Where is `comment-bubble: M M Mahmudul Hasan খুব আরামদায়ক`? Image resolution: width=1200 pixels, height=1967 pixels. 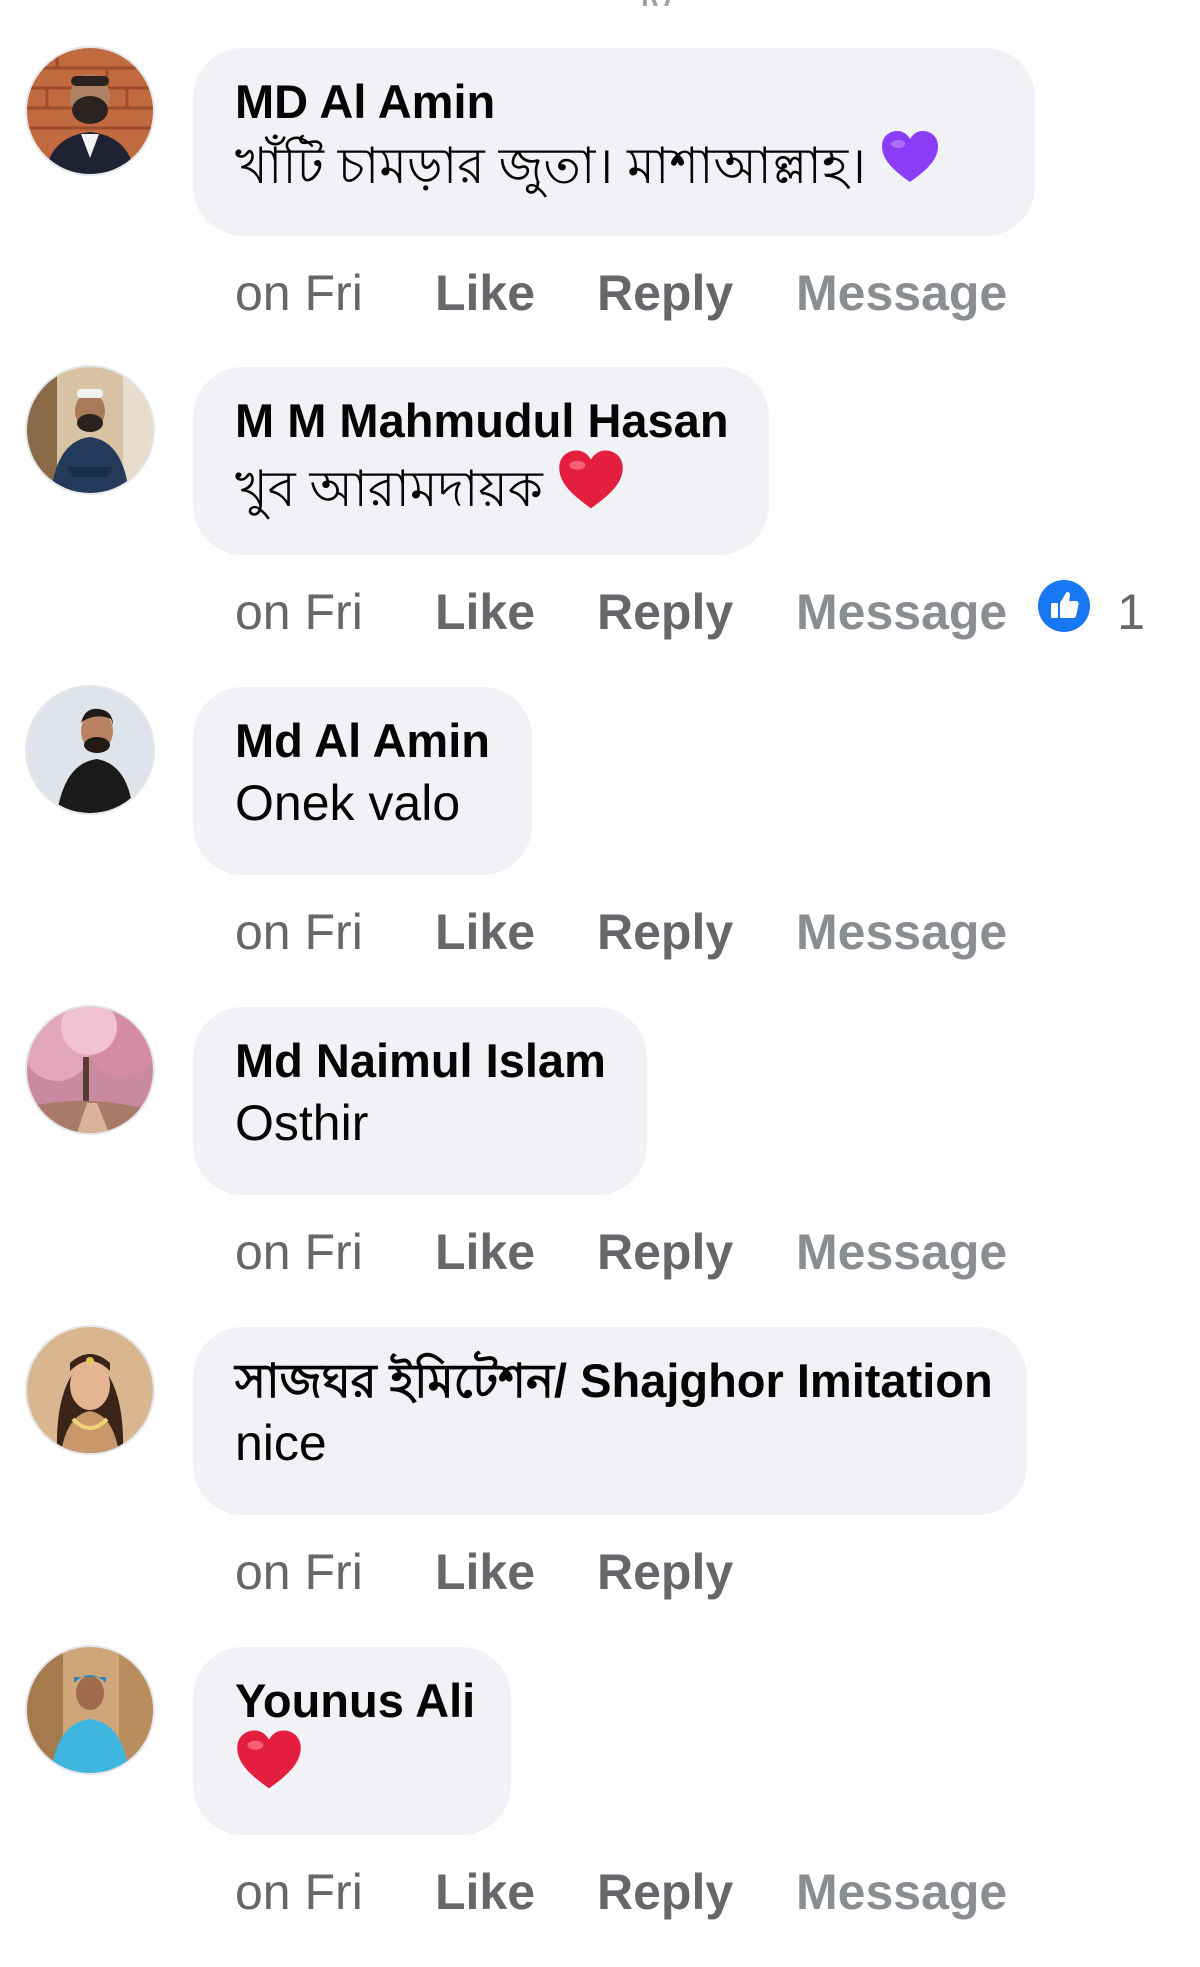 comment-bubble: M M Mahmudul Hasan খুব আরামদায়ক is located at coordinates (481, 461).